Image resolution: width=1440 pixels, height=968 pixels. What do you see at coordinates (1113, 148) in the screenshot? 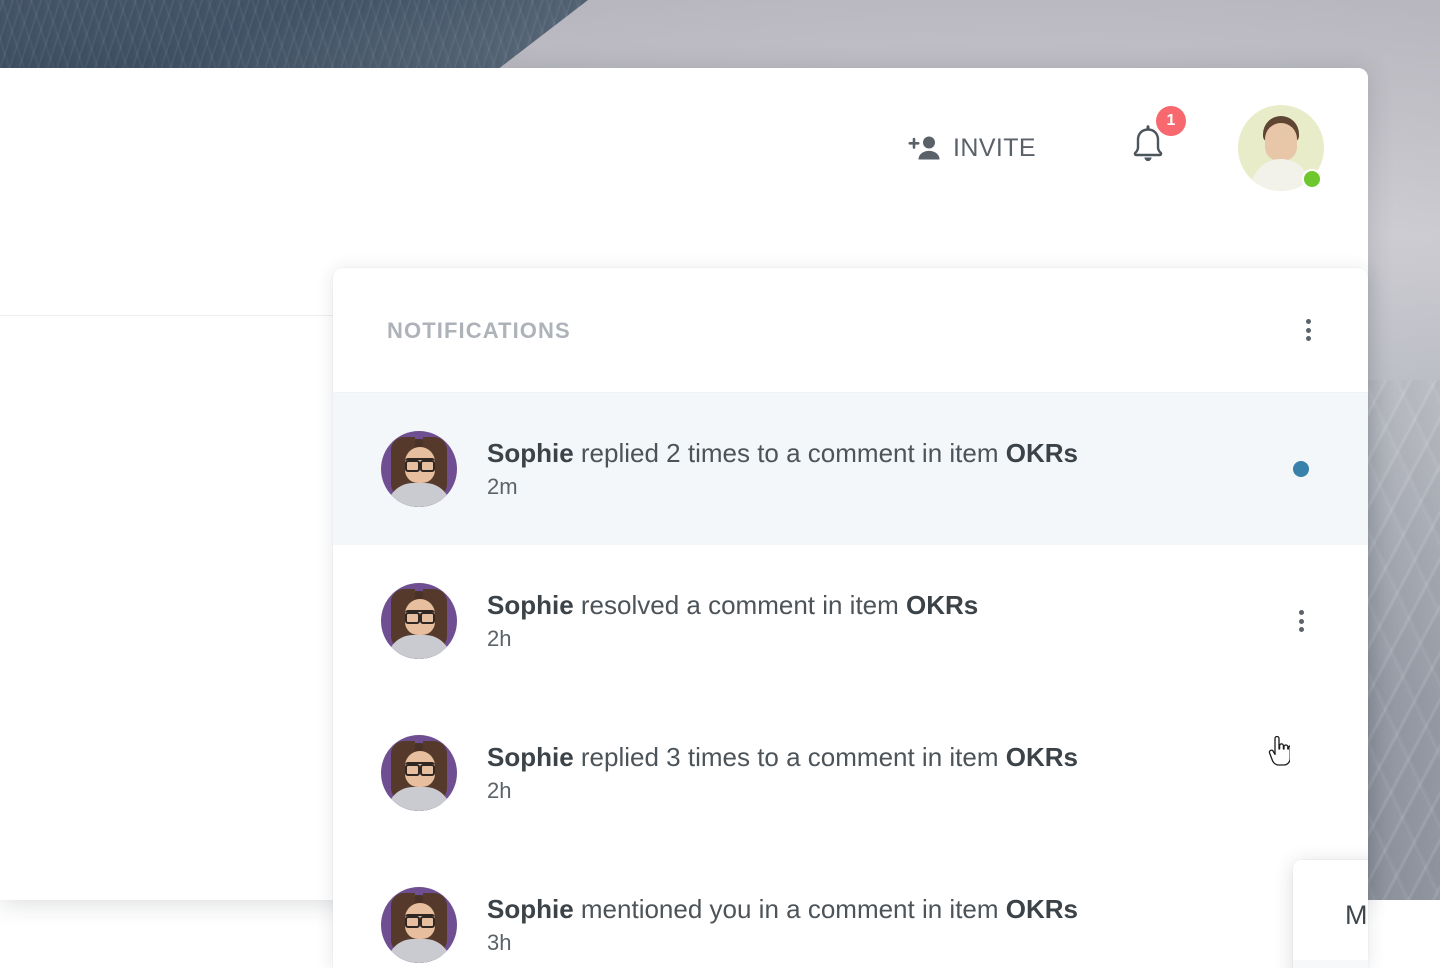
I see `header-actions: INVITE 1` at bounding box center [1113, 148].